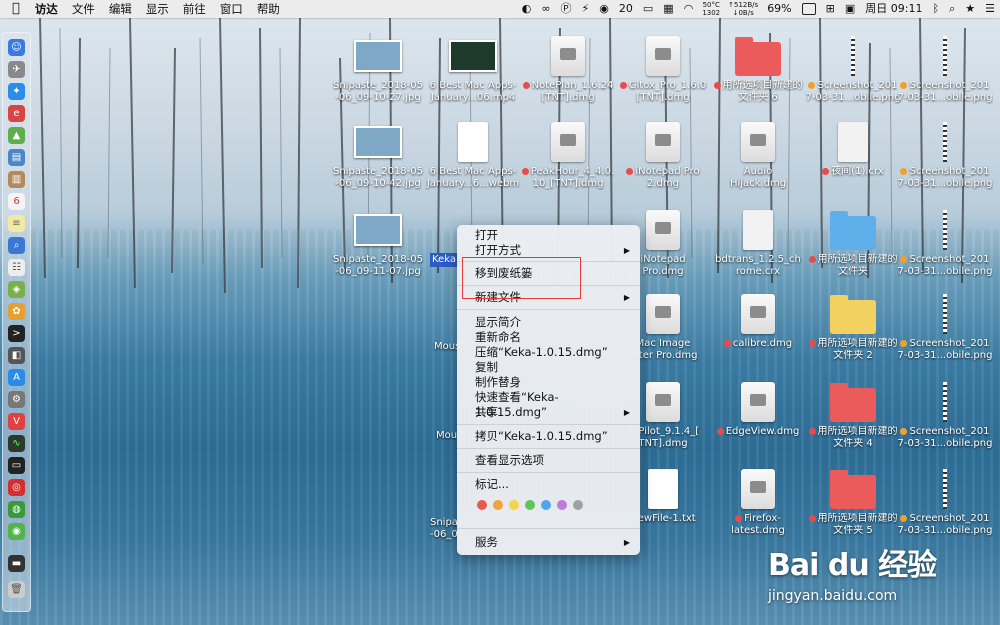 This screenshot has width=1000, height=625. Describe the element at coordinates (16, 399) in the screenshot. I see `system-preferences-icon: ⚙` at that location.